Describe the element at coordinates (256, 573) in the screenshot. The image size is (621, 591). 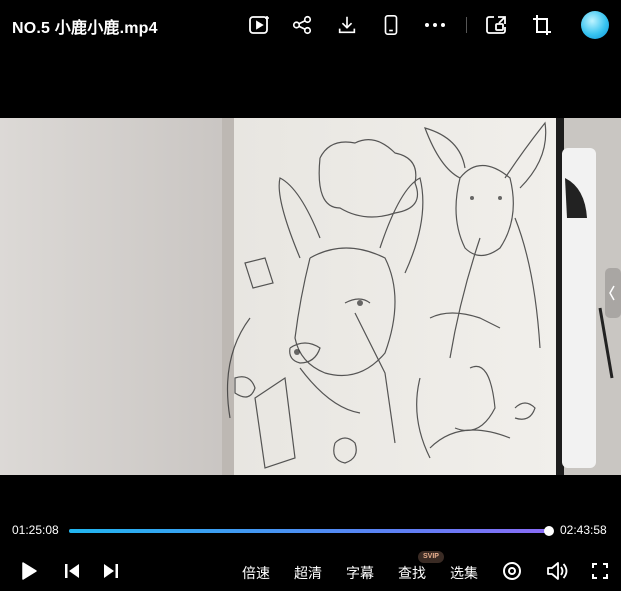
I see `speed-button: 倍速` at that location.